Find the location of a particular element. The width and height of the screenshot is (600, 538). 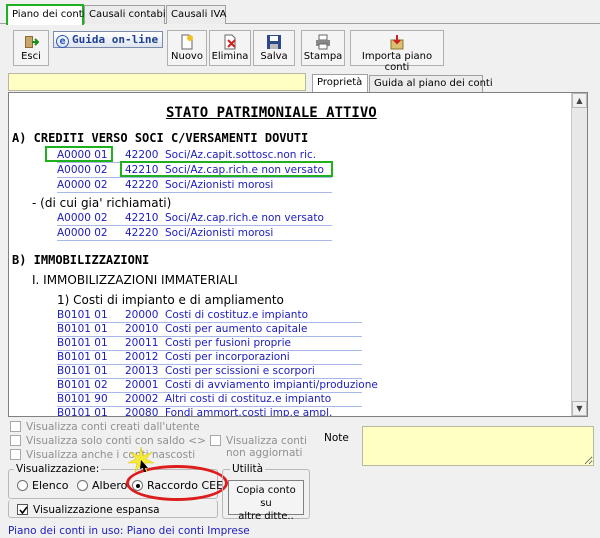

browser-e-icon: e is located at coordinates (62, 41).